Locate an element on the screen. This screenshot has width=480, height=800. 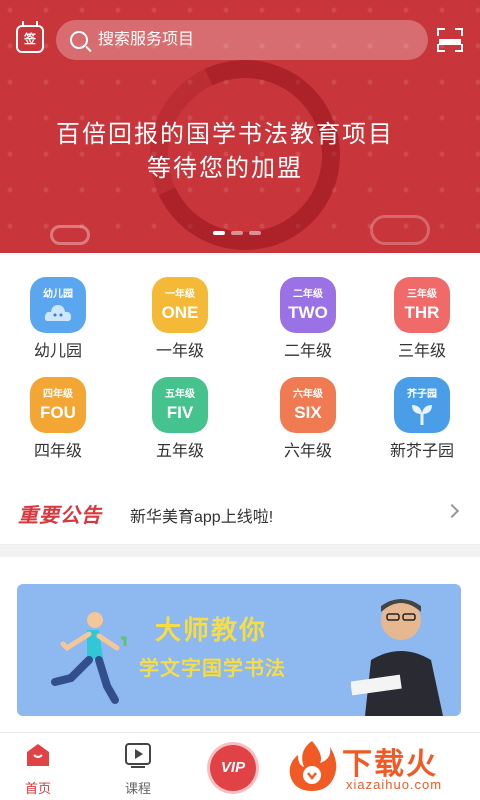
kindergarten-icon: 幼儿园 is located at coordinates (58, 305).